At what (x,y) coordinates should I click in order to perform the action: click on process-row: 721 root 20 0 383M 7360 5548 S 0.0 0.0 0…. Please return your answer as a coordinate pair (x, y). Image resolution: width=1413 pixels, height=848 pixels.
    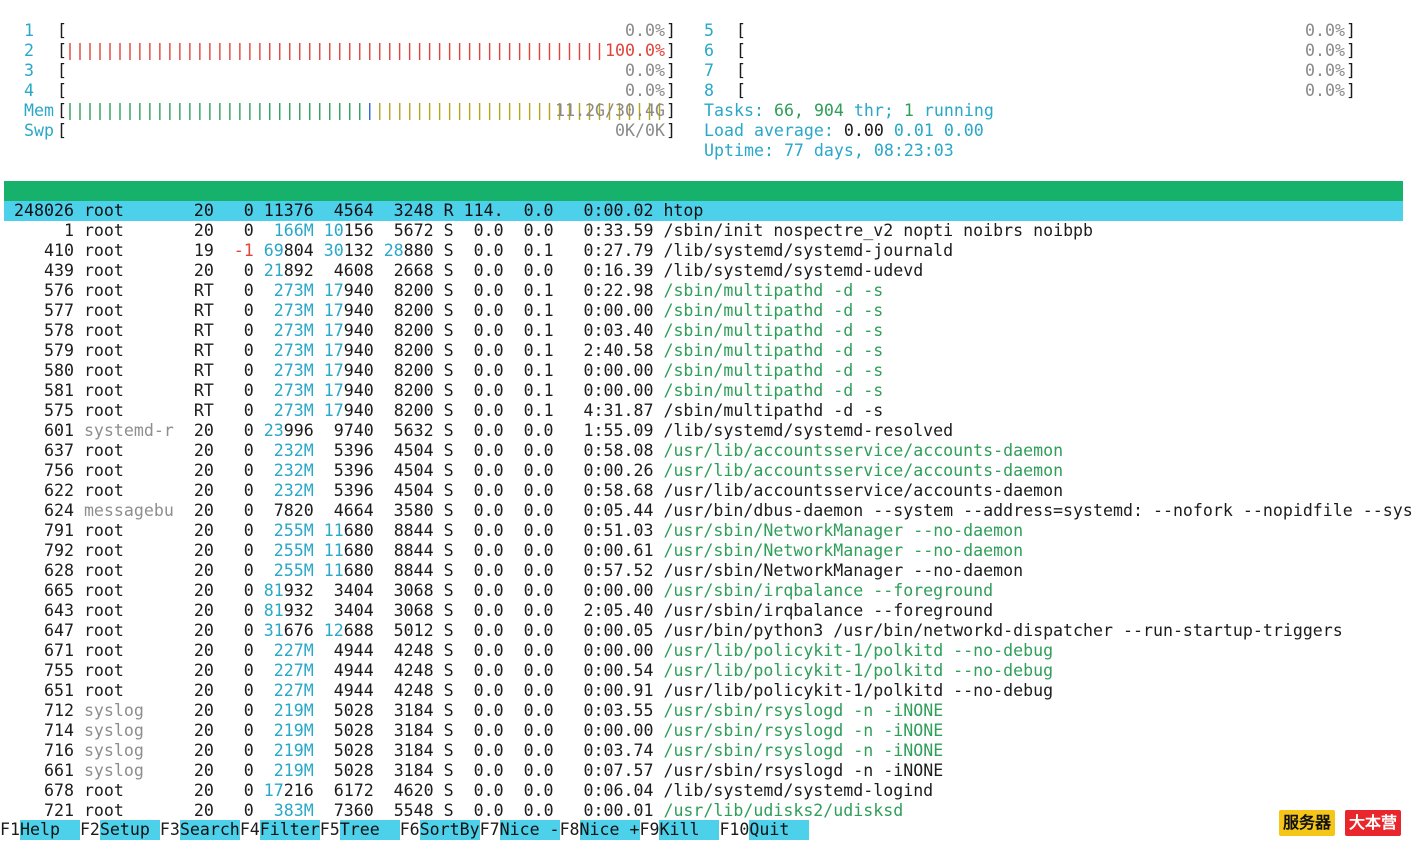
    Looking at the image, I should click on (703, 811).